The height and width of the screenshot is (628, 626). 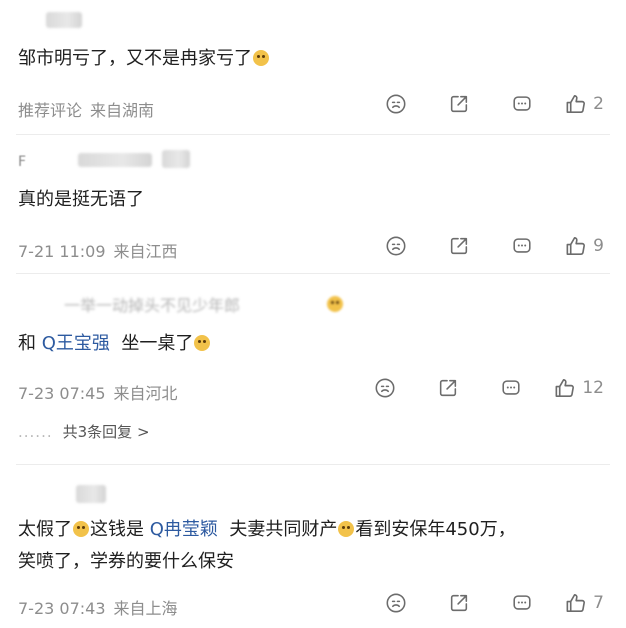 What do you see at coordinates (488, 388) in the screenshot?
I see `comment-actions: 12` at bounding box center [488, 388].